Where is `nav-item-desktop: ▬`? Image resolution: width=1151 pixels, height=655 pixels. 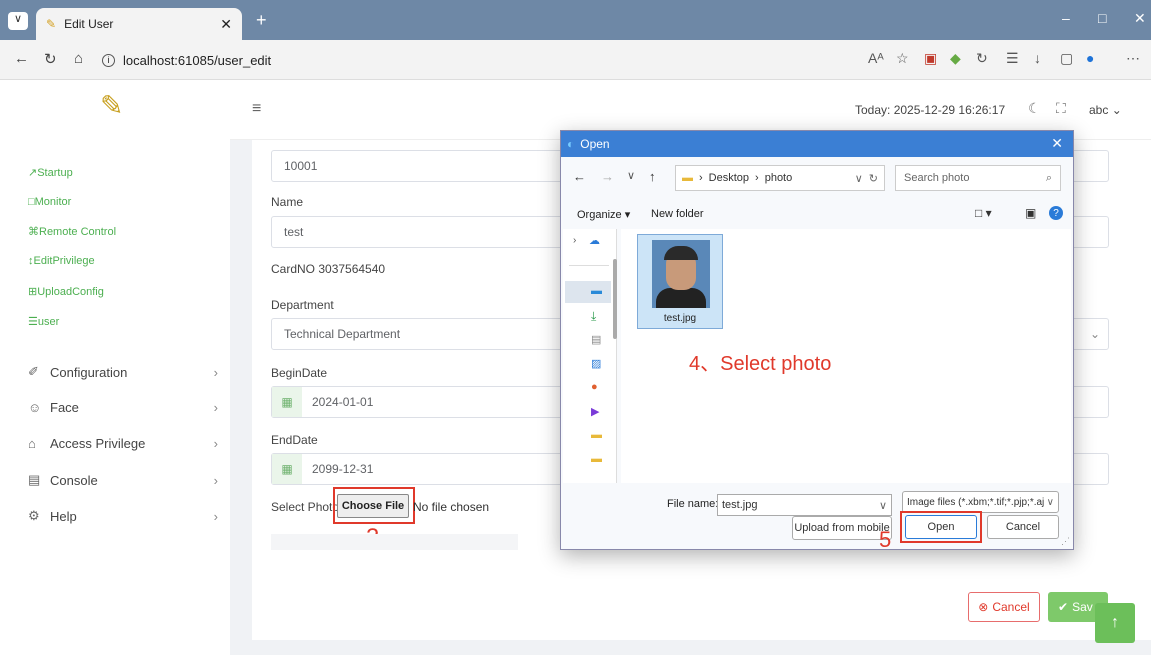
nav-item-desktop: ▬ is located at coordinates (588, 292).